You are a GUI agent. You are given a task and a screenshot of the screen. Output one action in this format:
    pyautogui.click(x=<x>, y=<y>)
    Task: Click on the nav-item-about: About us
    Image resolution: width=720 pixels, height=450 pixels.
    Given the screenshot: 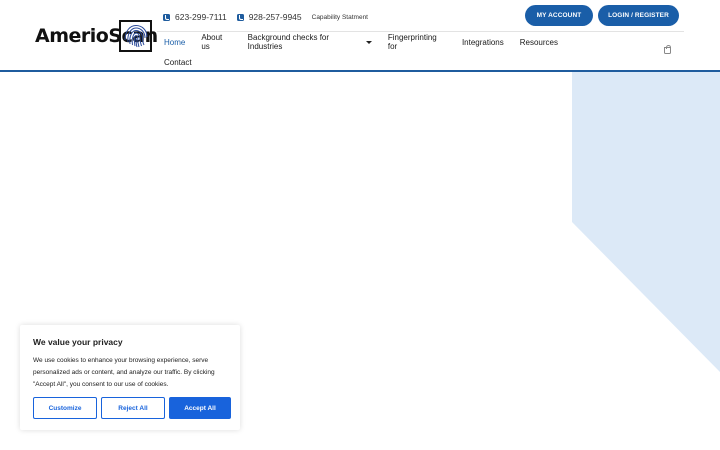 What is the action you would take?
    pyautogui.click(x=216, y=42)
    